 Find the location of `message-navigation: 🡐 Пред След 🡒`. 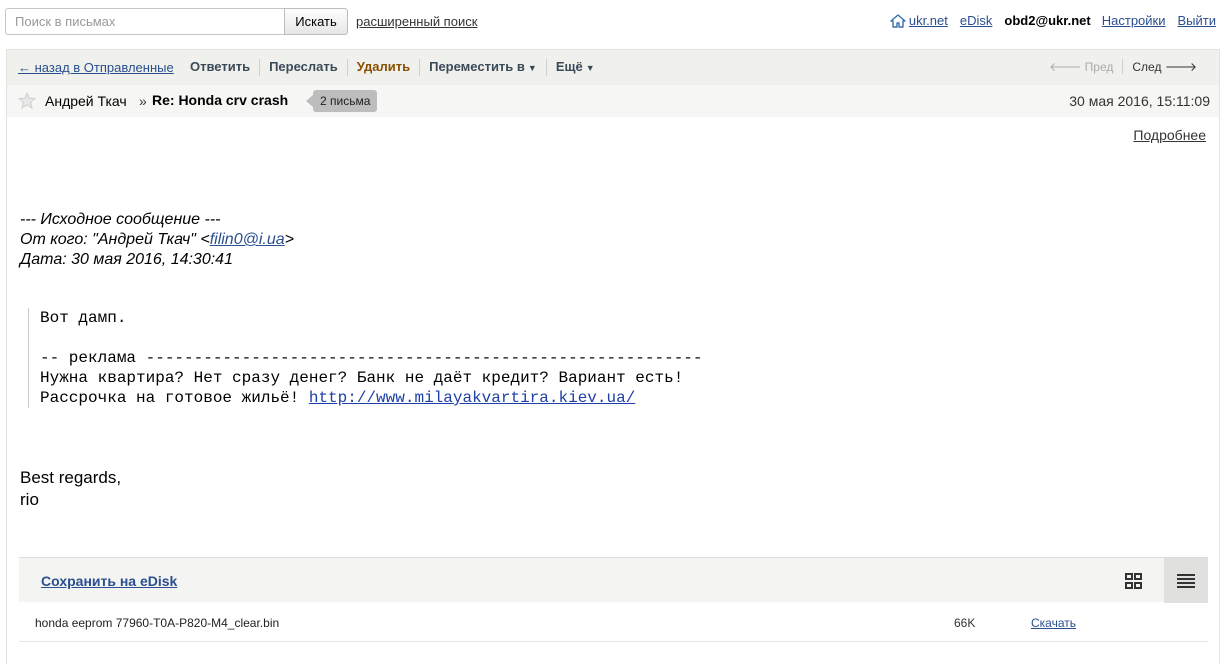

message-navigation: 🡐 Пред След 🡒 is located at coordinates (1123, 66).